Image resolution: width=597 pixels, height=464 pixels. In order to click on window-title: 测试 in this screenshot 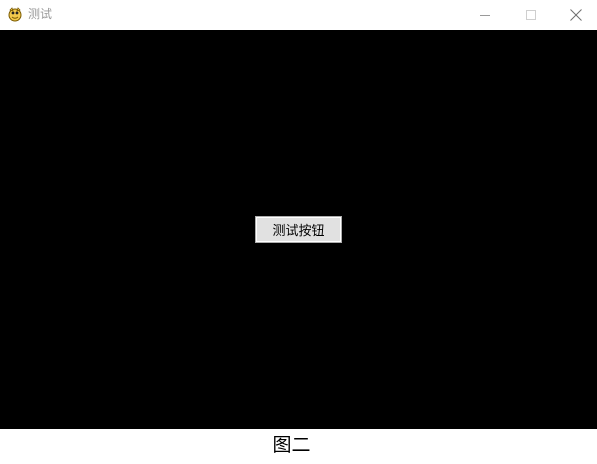, I will do `click(40, 14)`.